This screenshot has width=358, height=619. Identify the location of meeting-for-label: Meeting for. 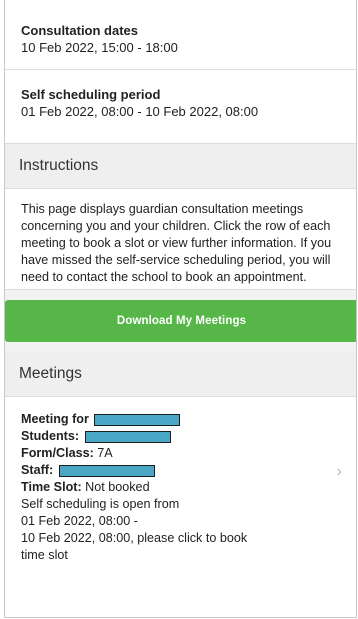
(55, 419).